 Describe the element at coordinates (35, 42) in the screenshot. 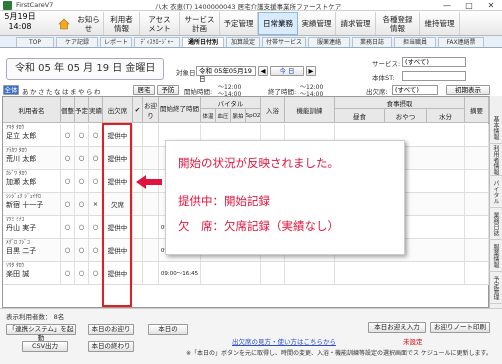

I see `tab-item: TOP` at that location.